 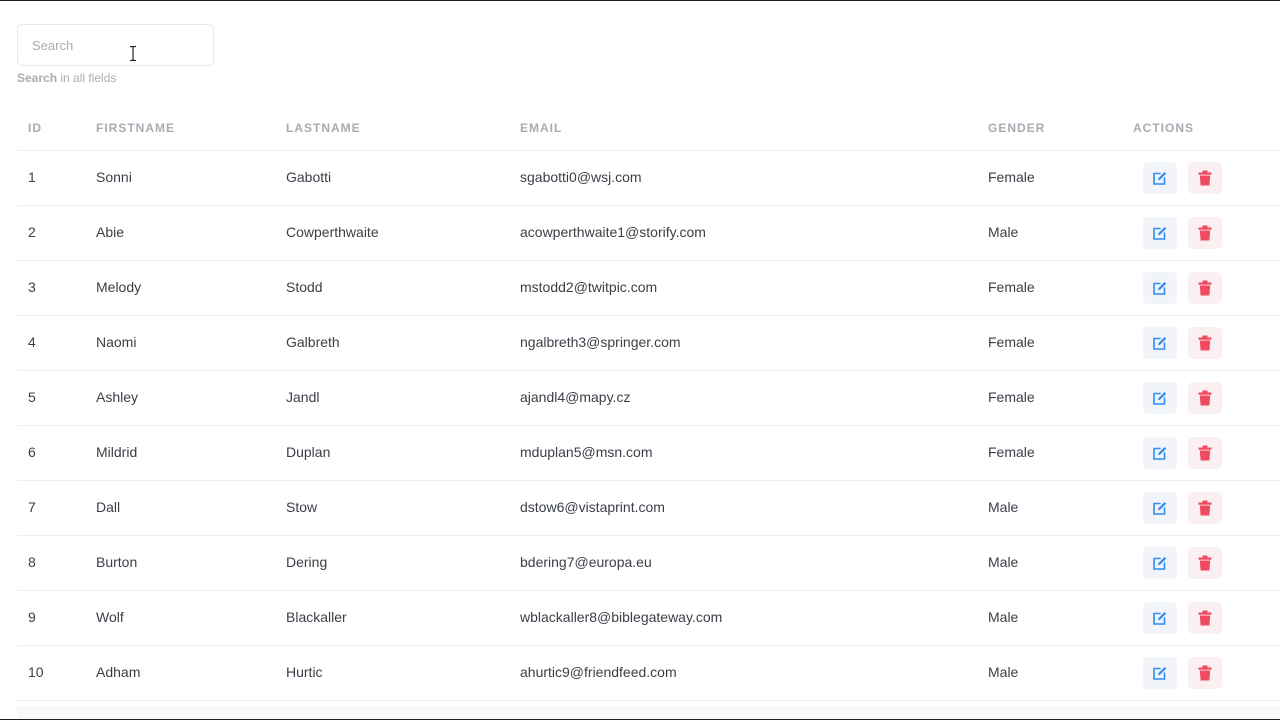 What do you see at coordinates (332, 232) in the screenshot?
I see `cell-lastname: Cowperthwaite` at bounding box center [332, 232].